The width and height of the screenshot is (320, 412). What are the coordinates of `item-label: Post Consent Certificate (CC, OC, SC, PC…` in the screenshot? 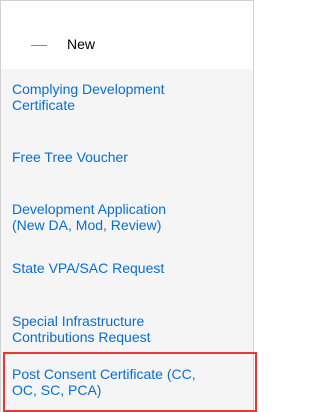 It's located at (104, 382).